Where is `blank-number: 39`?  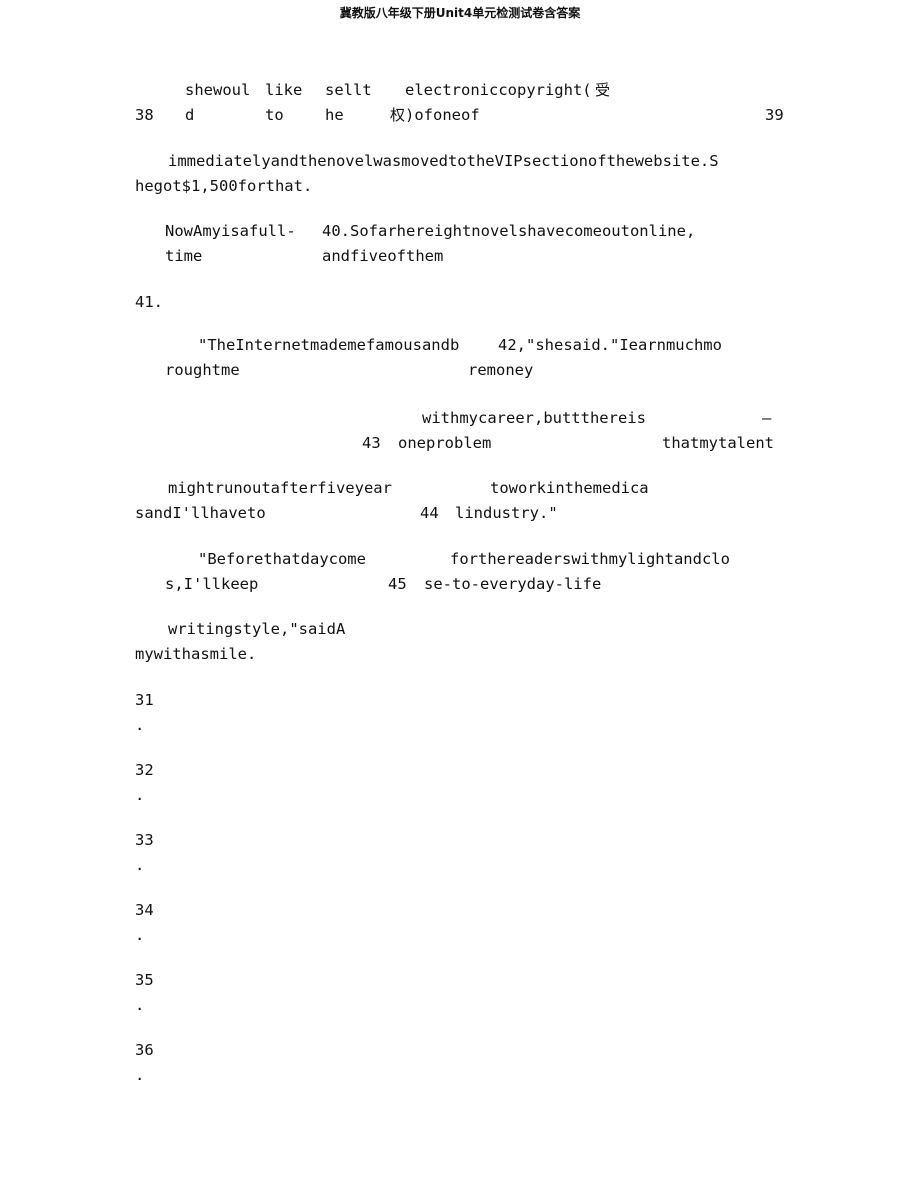 blank-number: 39 is located at coordinates (774, 115).